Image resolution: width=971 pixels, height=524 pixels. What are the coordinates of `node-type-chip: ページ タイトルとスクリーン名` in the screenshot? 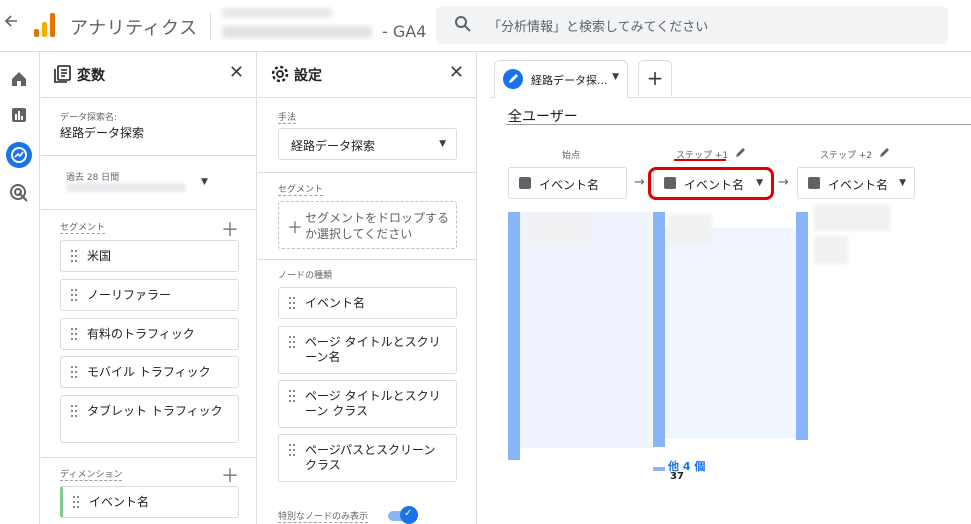 It's located at (367, 350).